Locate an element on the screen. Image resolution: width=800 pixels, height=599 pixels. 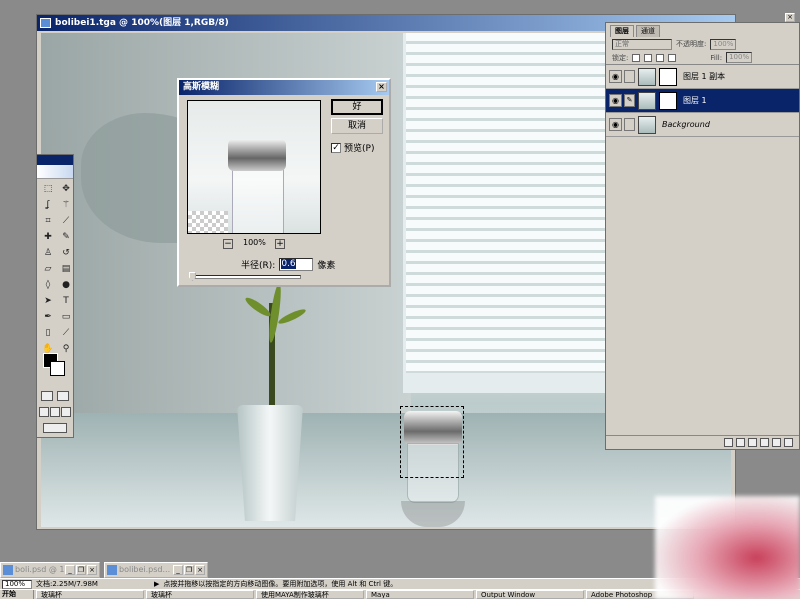
screen-mode-full-icon is located at coordinates (66, 412).